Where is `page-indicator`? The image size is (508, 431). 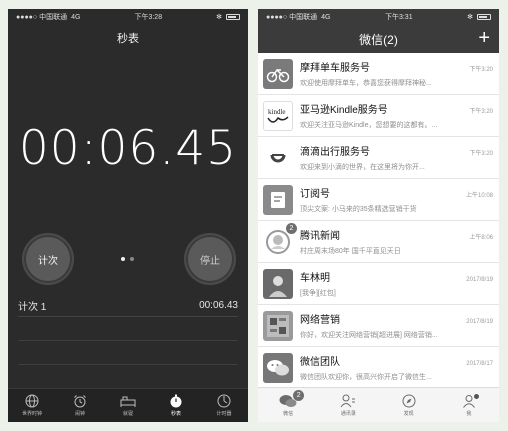 page-indicator is located at coordinates (127, 259).